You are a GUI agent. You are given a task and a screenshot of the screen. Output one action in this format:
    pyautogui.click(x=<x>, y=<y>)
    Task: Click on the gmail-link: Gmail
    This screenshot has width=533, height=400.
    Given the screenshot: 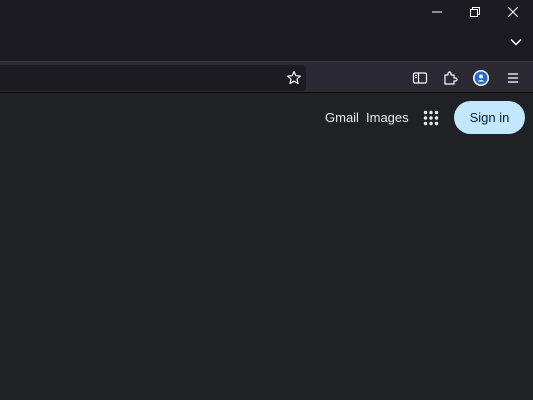 What is the action you would take?
    pyautogui.click(x=342, y=117)
    